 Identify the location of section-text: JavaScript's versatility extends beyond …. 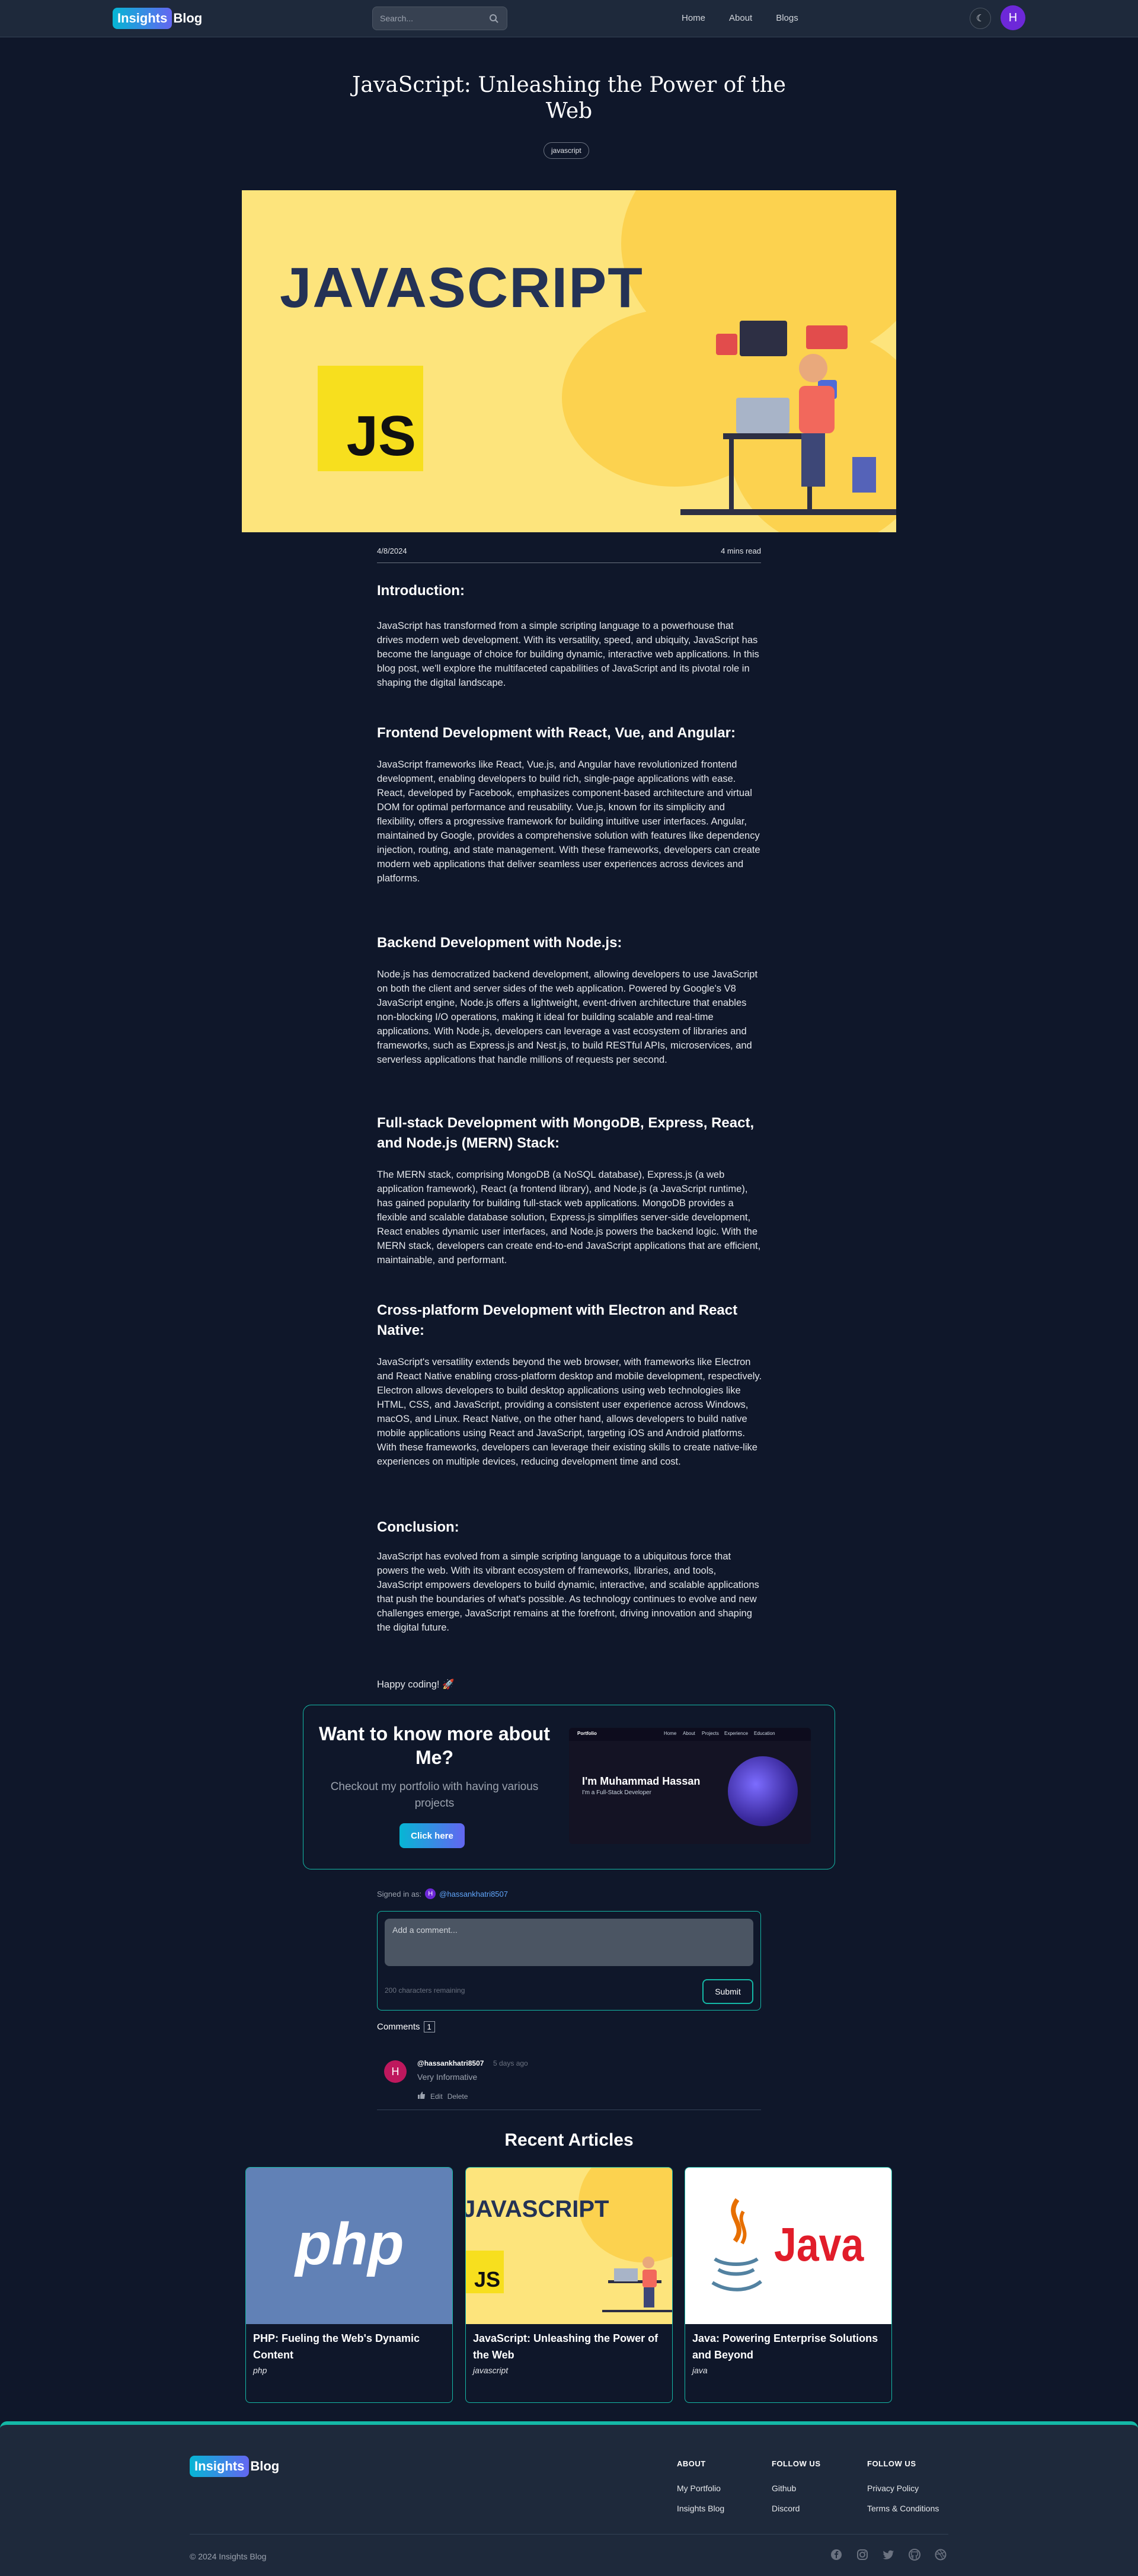
(569, 1412).